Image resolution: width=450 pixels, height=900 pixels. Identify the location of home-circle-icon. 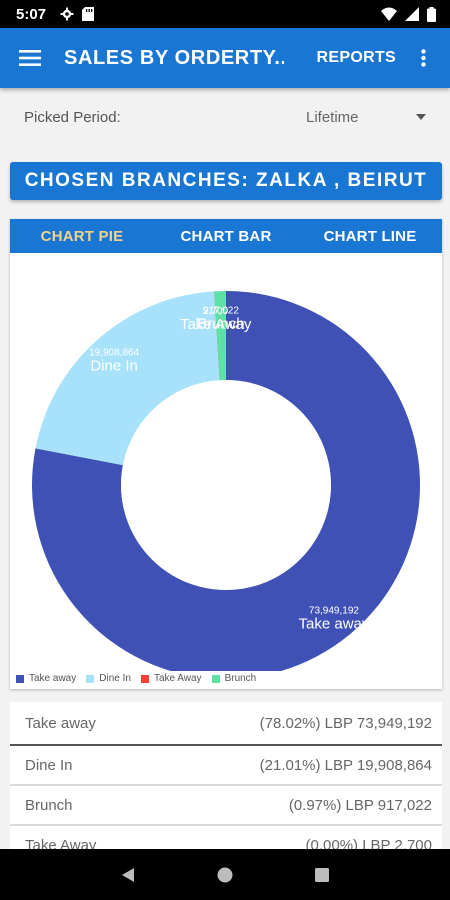
(225, 874).